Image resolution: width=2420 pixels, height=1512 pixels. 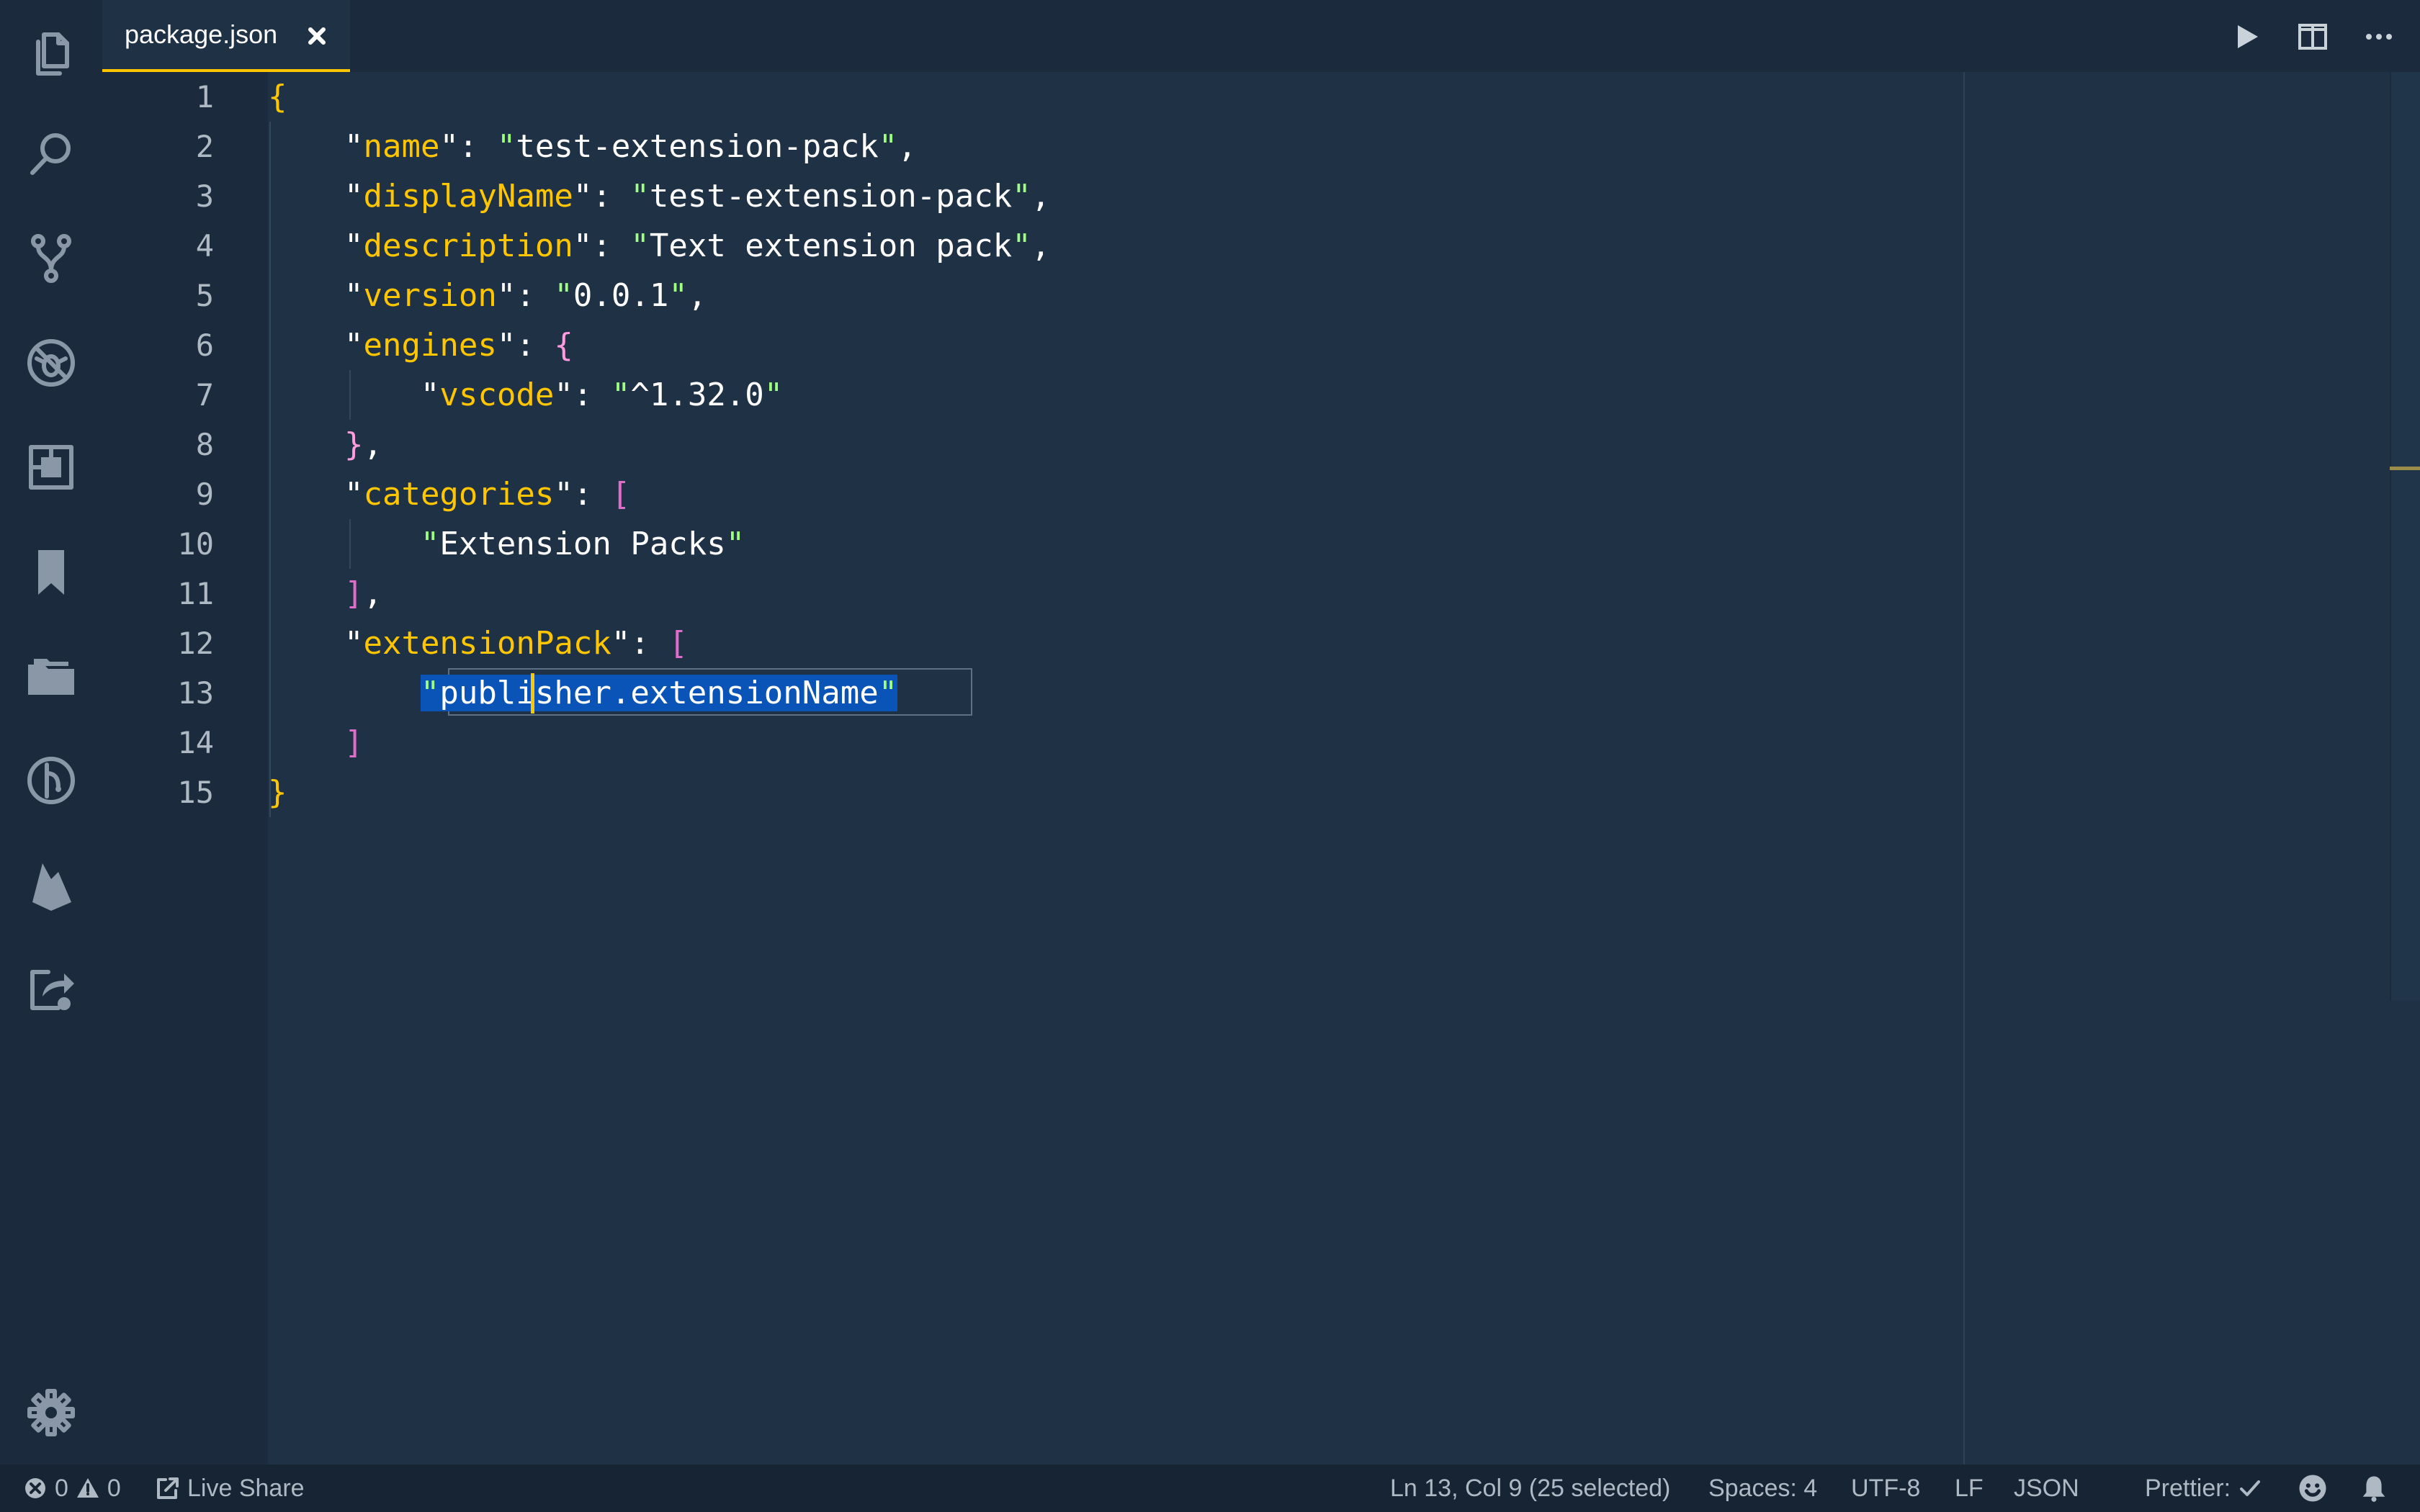 What do you see at coordinates (204, 246) in the screenshot?
I see `line-number: 4` at bounding box center [204, 246].